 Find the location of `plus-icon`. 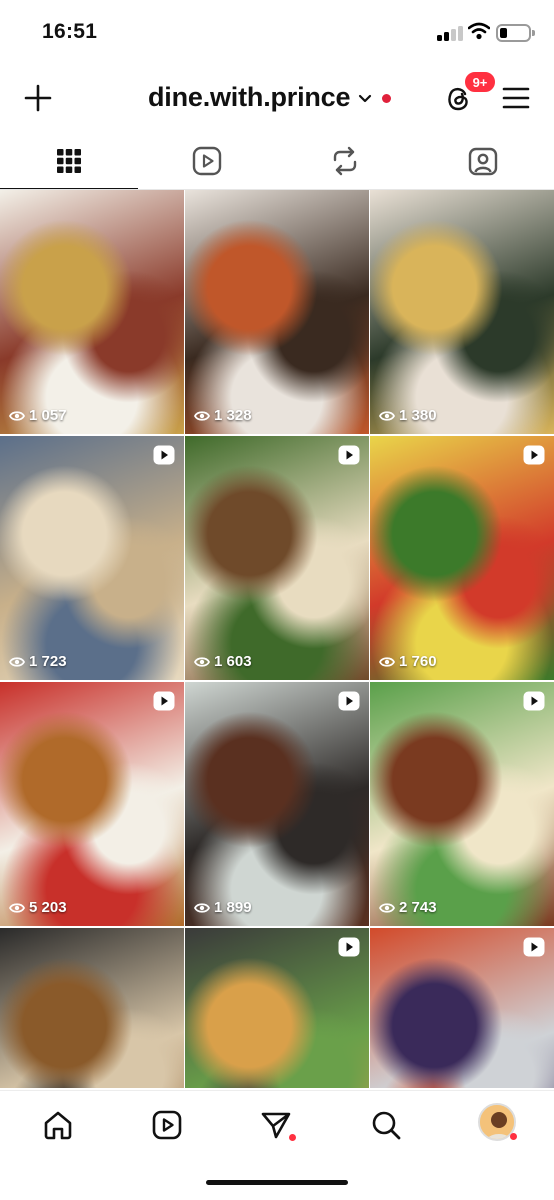

plus-icon is located at coordinates (38, 98).